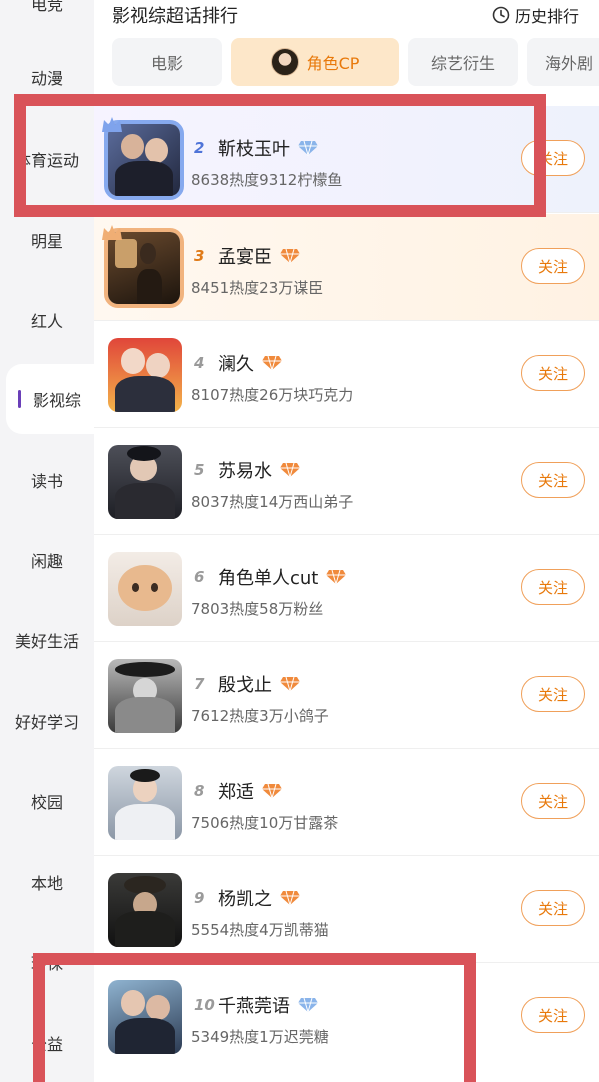 The image size is (599, 1082). Describe the element at coordinates (47, 962) in the screenshot. I see `sidebar-item-eco: 环保` at that location.